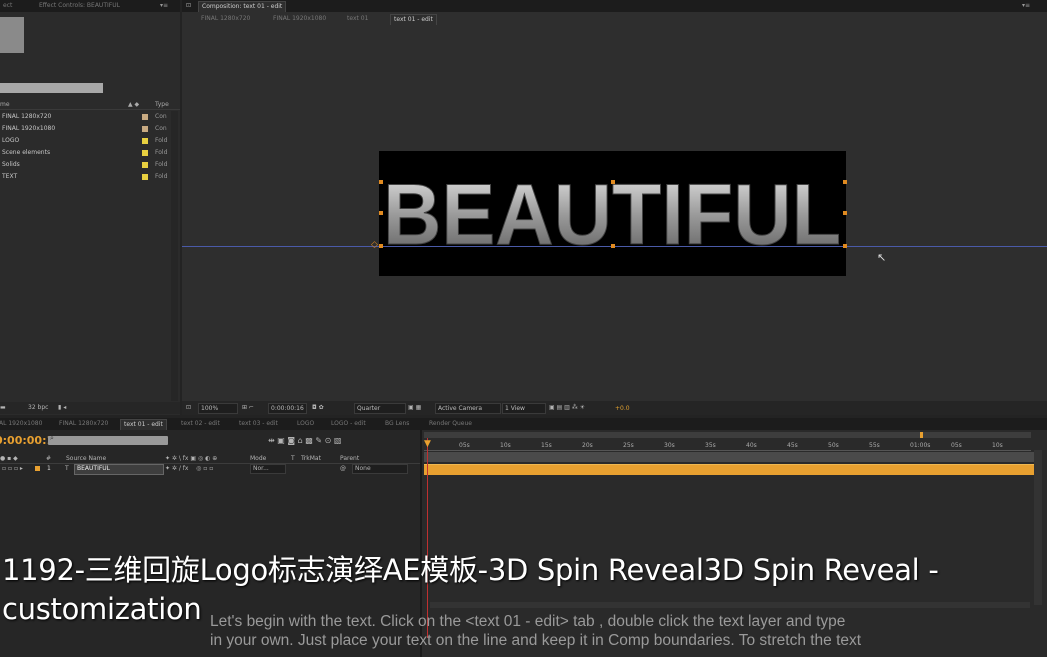 The height and width of the screenshot is (657, 1047). I want to click on layer-index: 1, so click(49, 468).